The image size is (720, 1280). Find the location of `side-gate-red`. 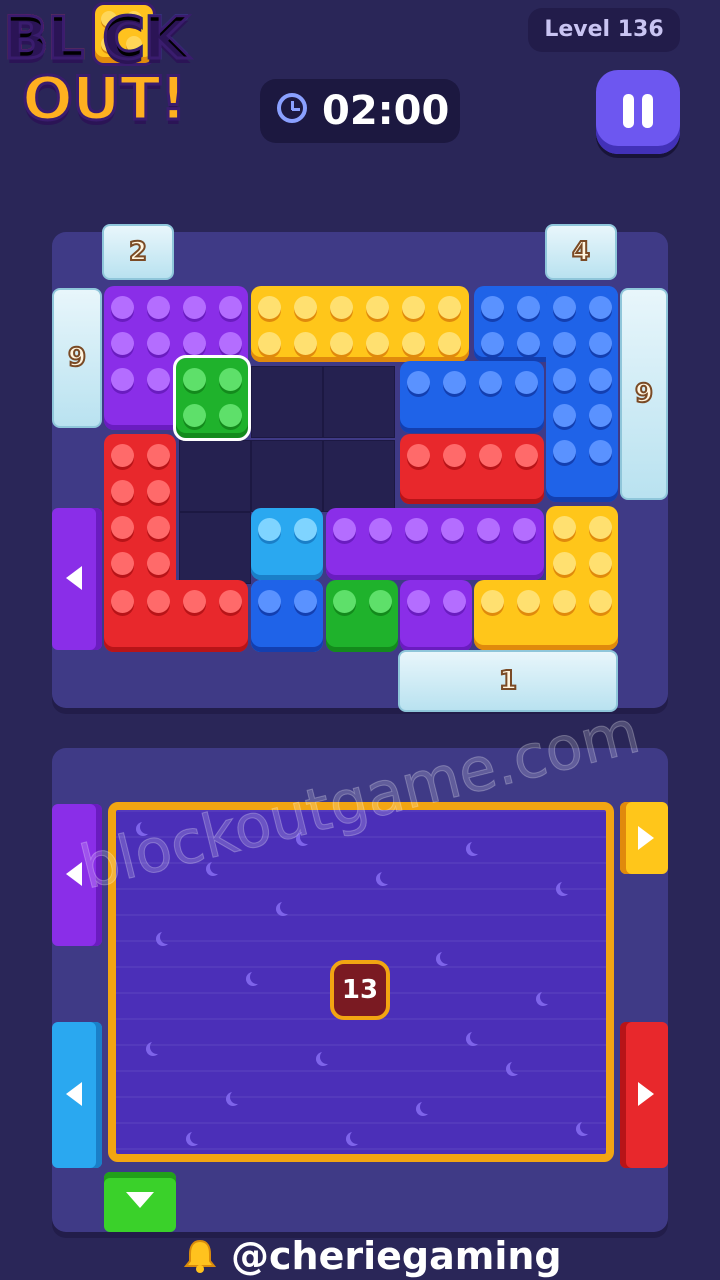

side-gate-red is located at coordinates (644, 1095).